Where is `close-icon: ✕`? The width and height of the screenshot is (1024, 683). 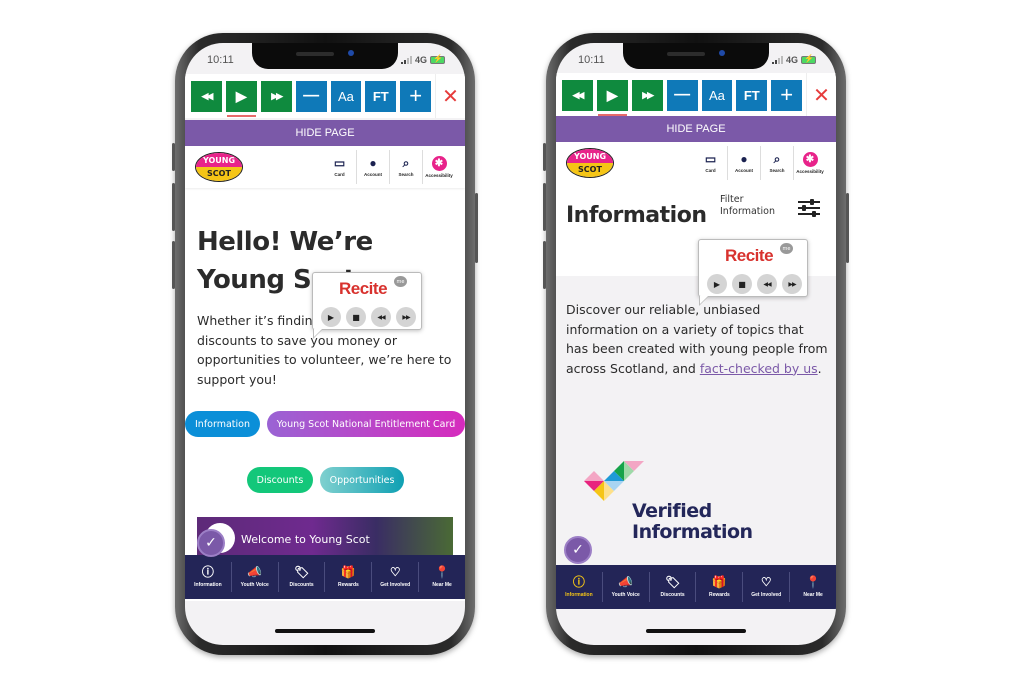 close-icon: ✕ is located at coordinates (450, 96).